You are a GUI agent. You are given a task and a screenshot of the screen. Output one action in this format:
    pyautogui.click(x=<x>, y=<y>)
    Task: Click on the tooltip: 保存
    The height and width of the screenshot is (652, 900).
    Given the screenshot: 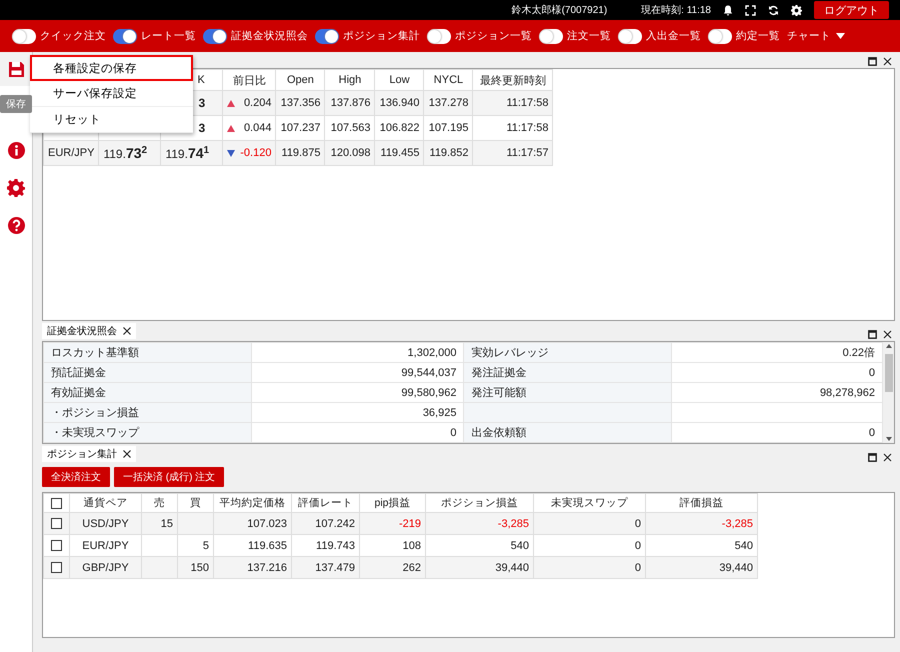 What is the action you would take?
    pyautogui.click(x=16, y=104)
    